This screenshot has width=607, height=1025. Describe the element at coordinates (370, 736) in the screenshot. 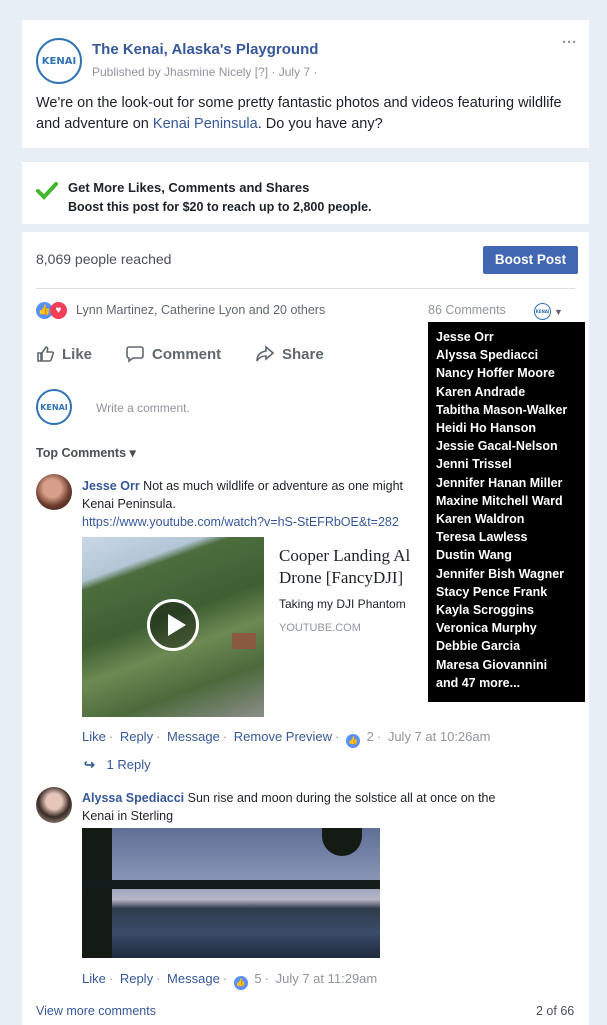

I see `comment1-reaction-count: 2` at that location.